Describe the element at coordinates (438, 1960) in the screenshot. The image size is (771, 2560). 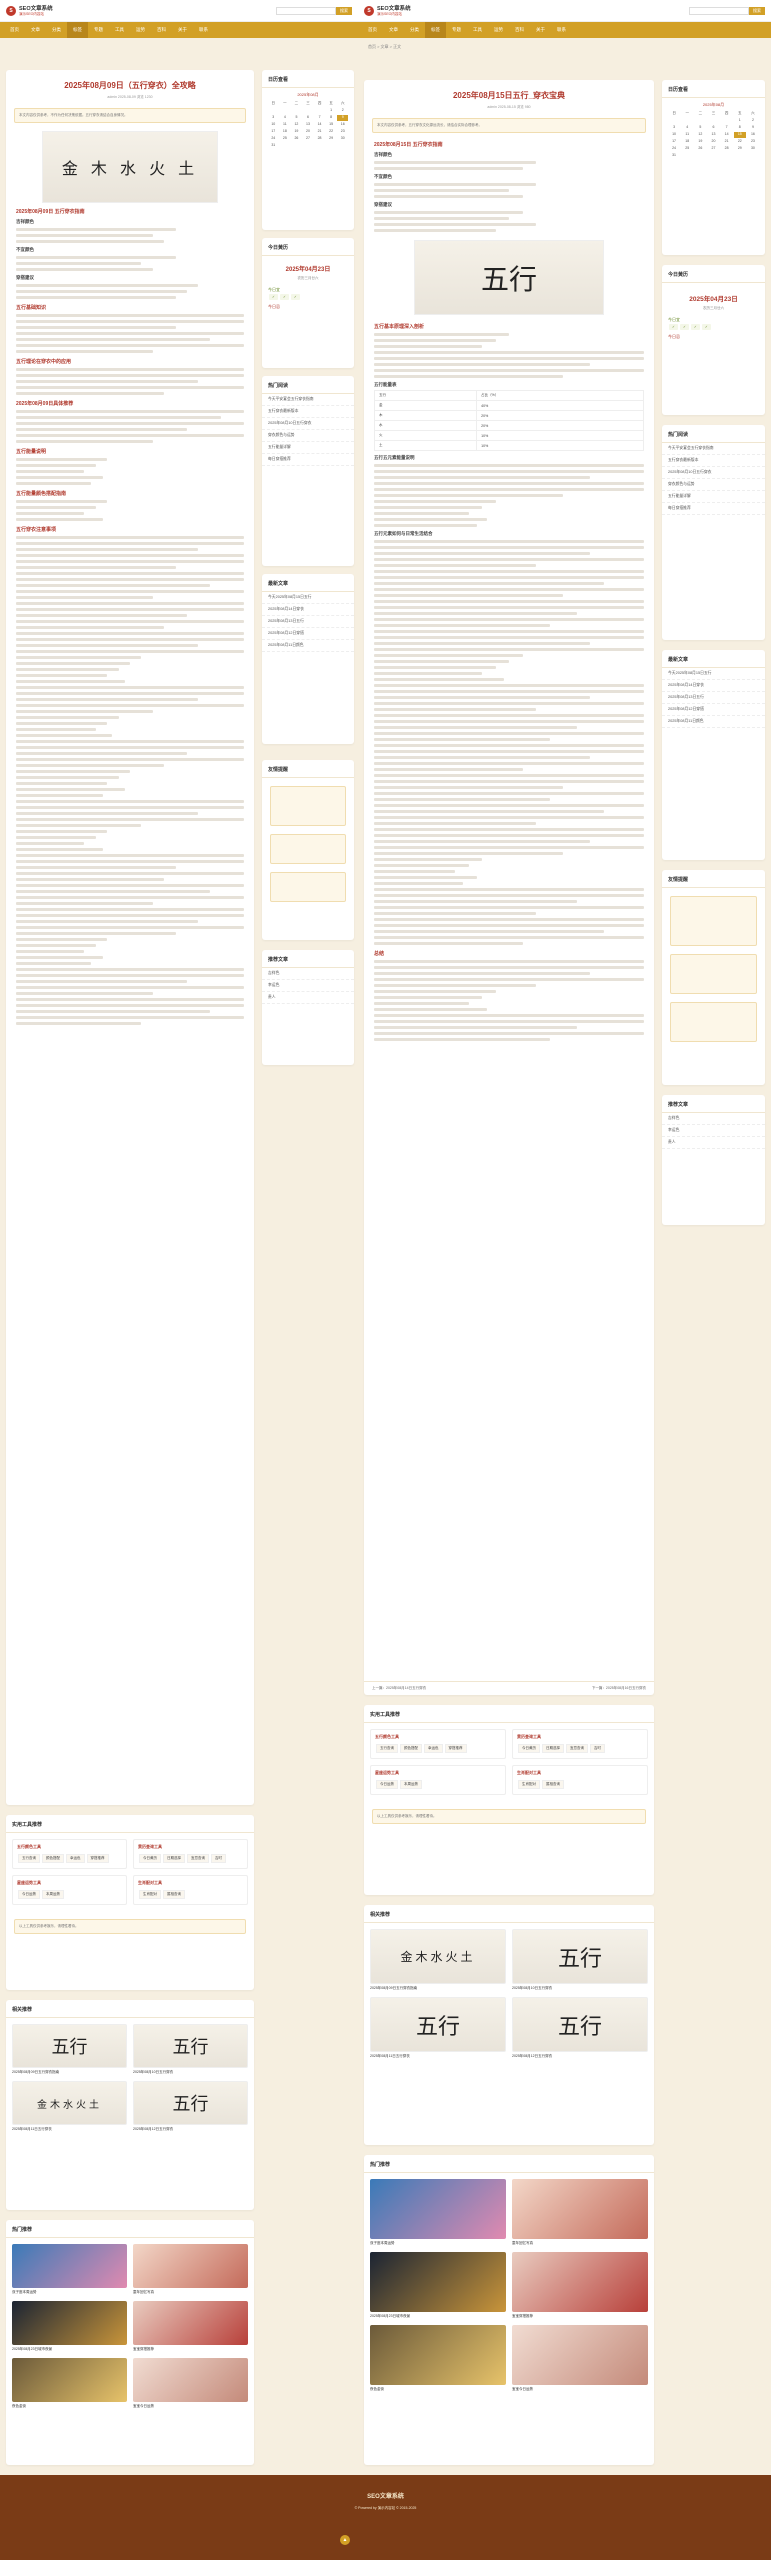
I see `related-item: 金木水火土 2025年08月09日五行穿衣指南` at that location.